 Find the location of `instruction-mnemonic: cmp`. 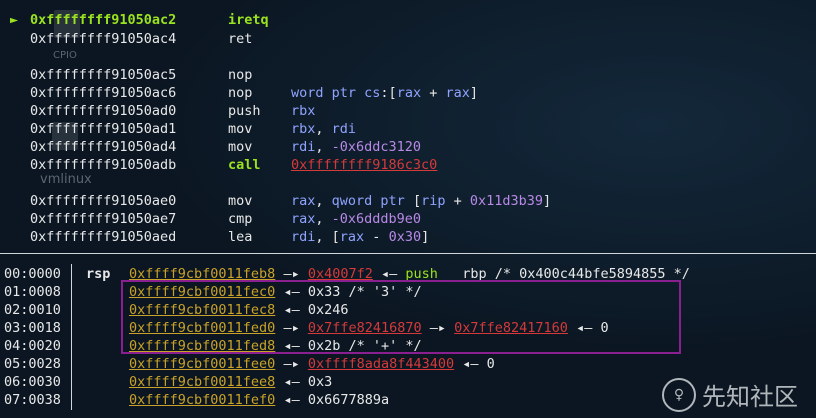

instruction-mnemonic: cmp is located at coordinates (240, 219).